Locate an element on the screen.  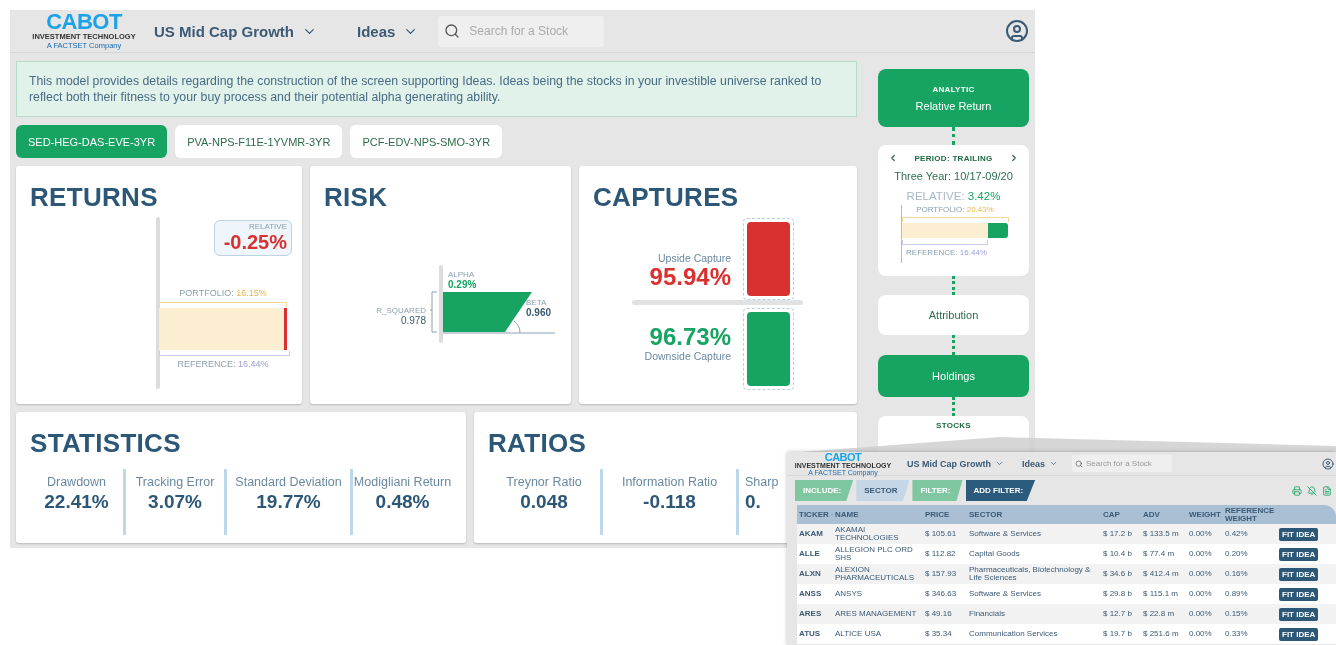
table-cell-text: $ 77.4 m is located at coordinates (1159, 554).